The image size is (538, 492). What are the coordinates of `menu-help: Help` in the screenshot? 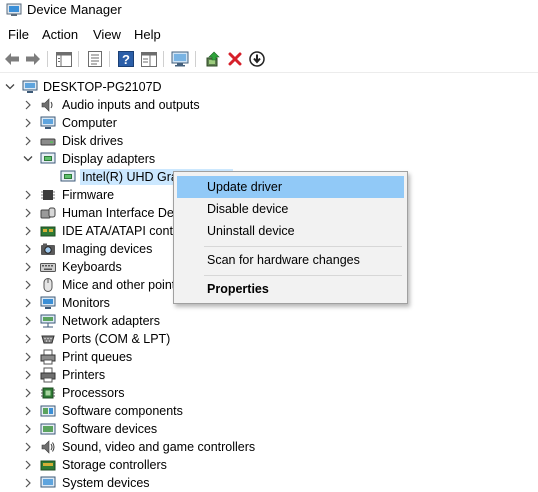 It's located at (147, 35).